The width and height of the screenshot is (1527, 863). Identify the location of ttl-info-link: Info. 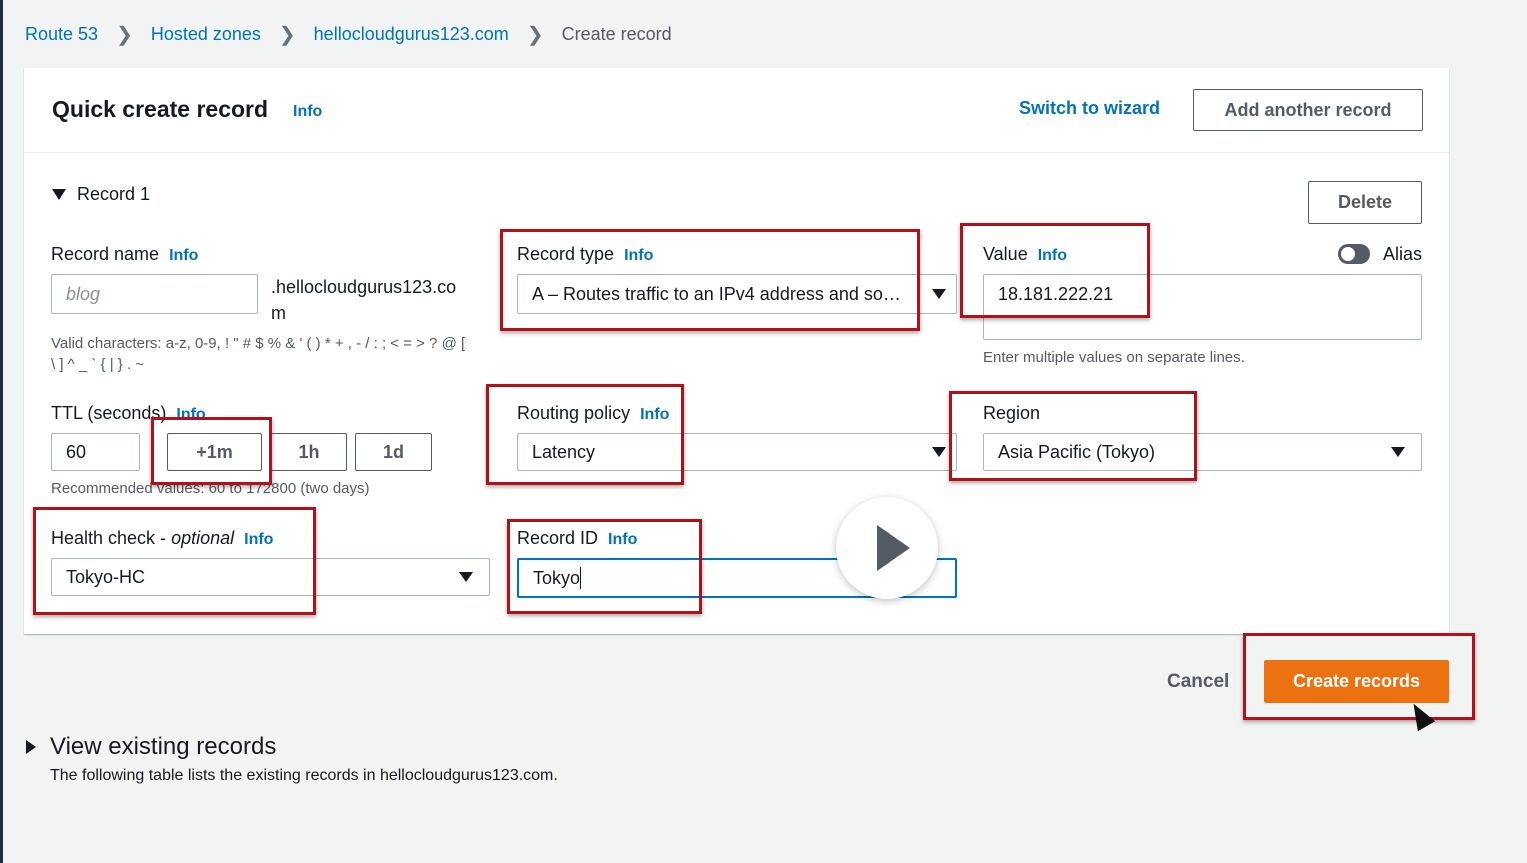
(190, 414).